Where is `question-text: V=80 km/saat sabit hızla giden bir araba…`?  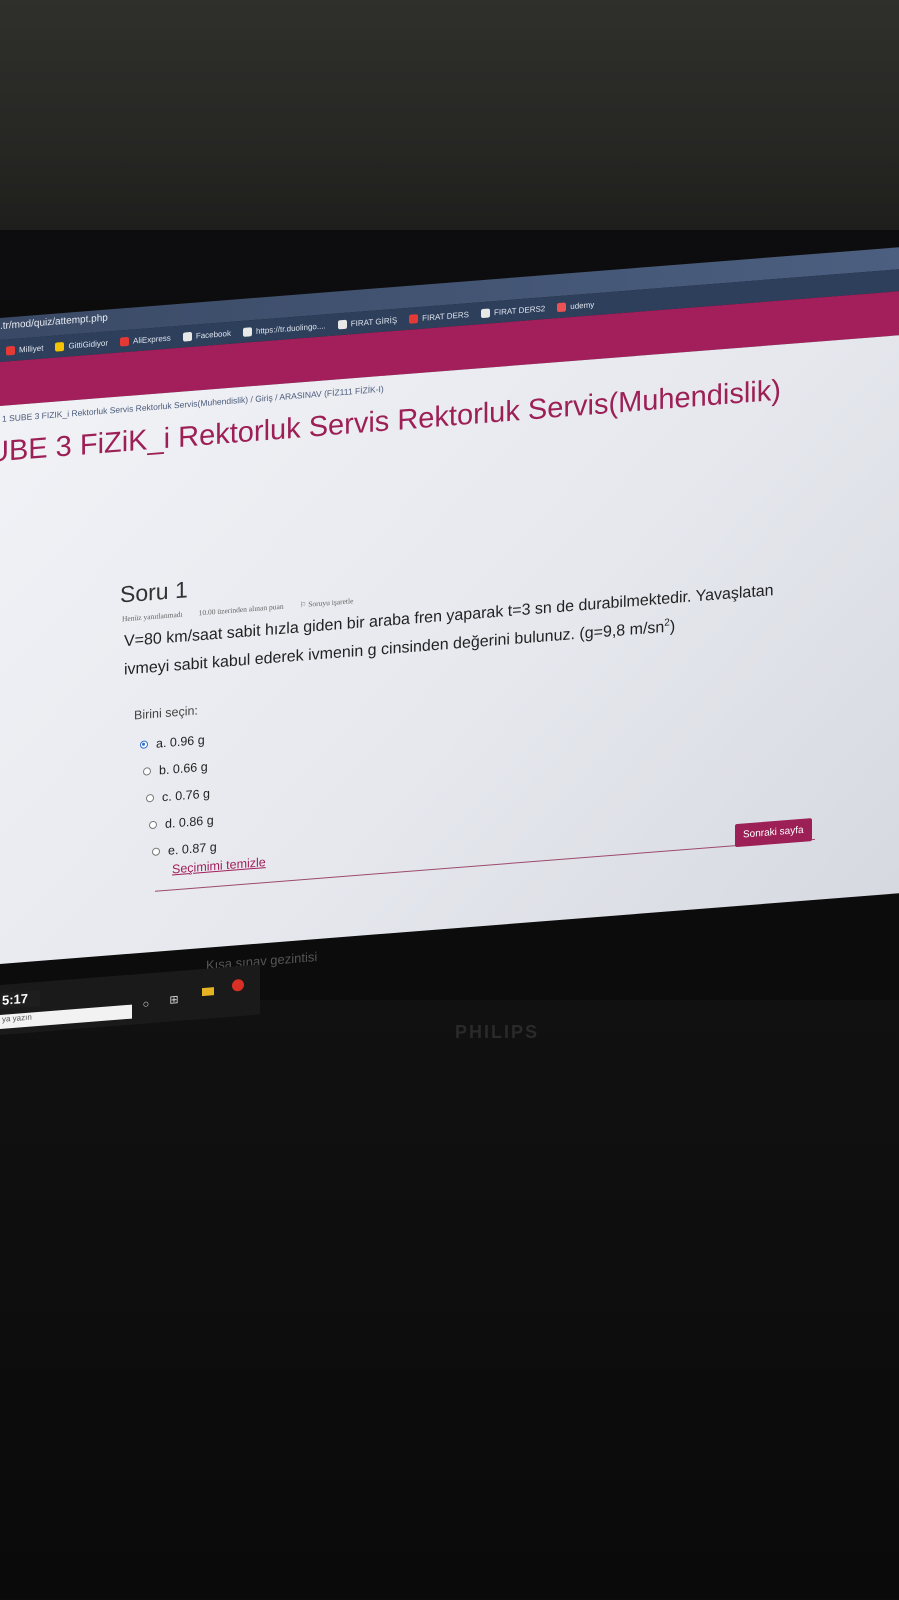
question-text: V=80 km/saat sabit hızla giden bir araba… is located at coordinates (449, 630).